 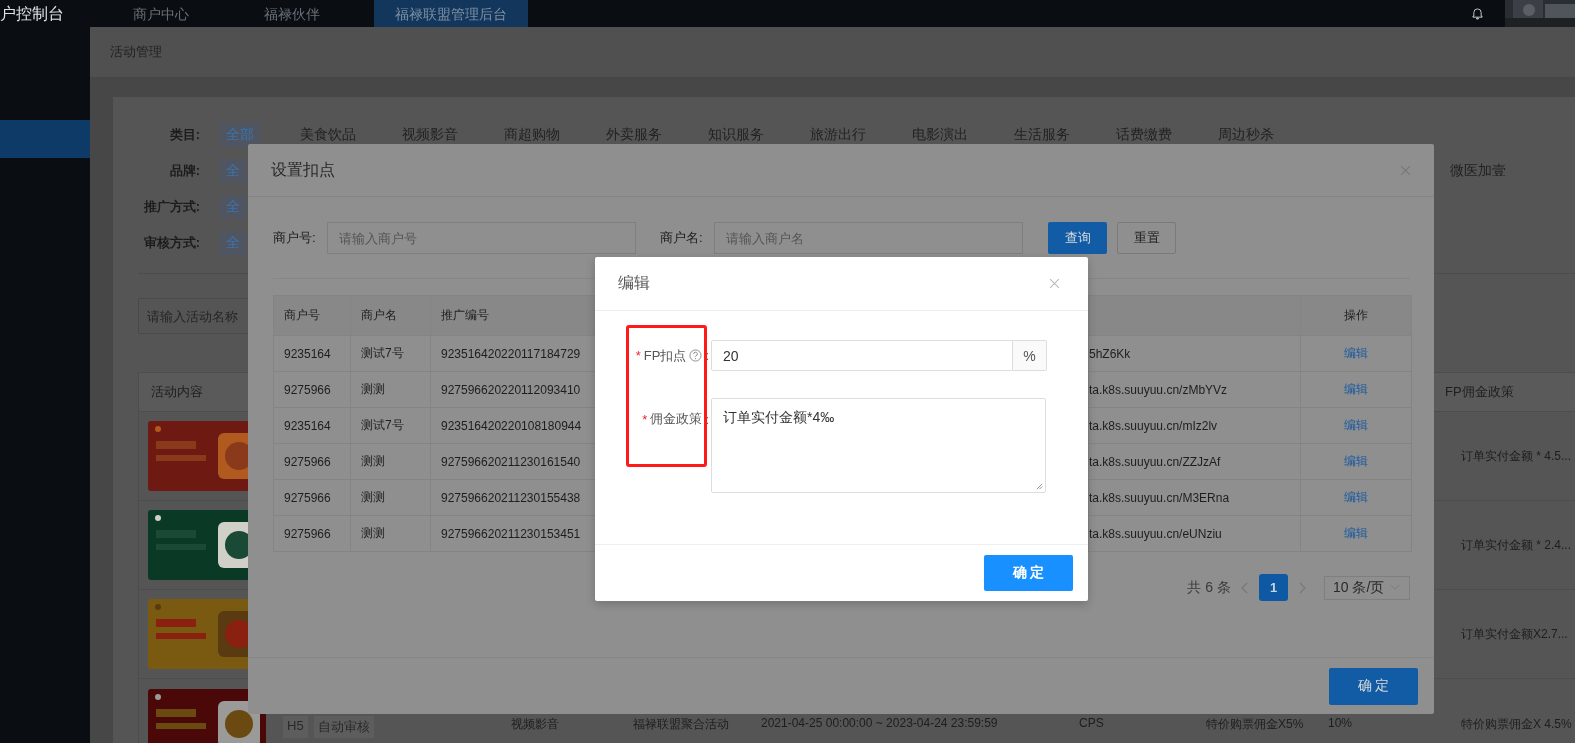 What do you see at coordinates (171, 243) in the screenshot?
I see `filter-label: 审核方式:` at bounding box center [171, 243].